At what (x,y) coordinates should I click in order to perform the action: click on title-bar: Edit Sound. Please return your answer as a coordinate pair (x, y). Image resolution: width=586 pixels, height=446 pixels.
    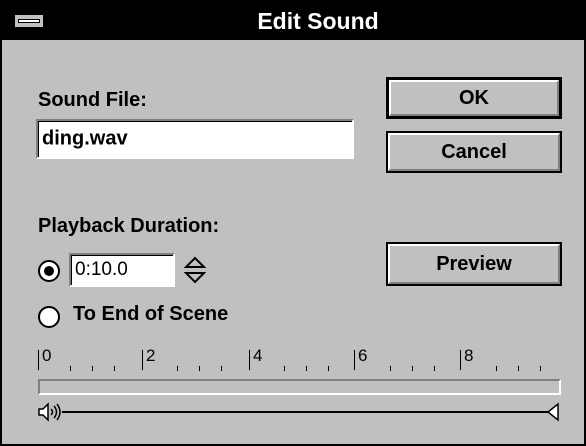
    Looking at the image, I should click on (293, 21).